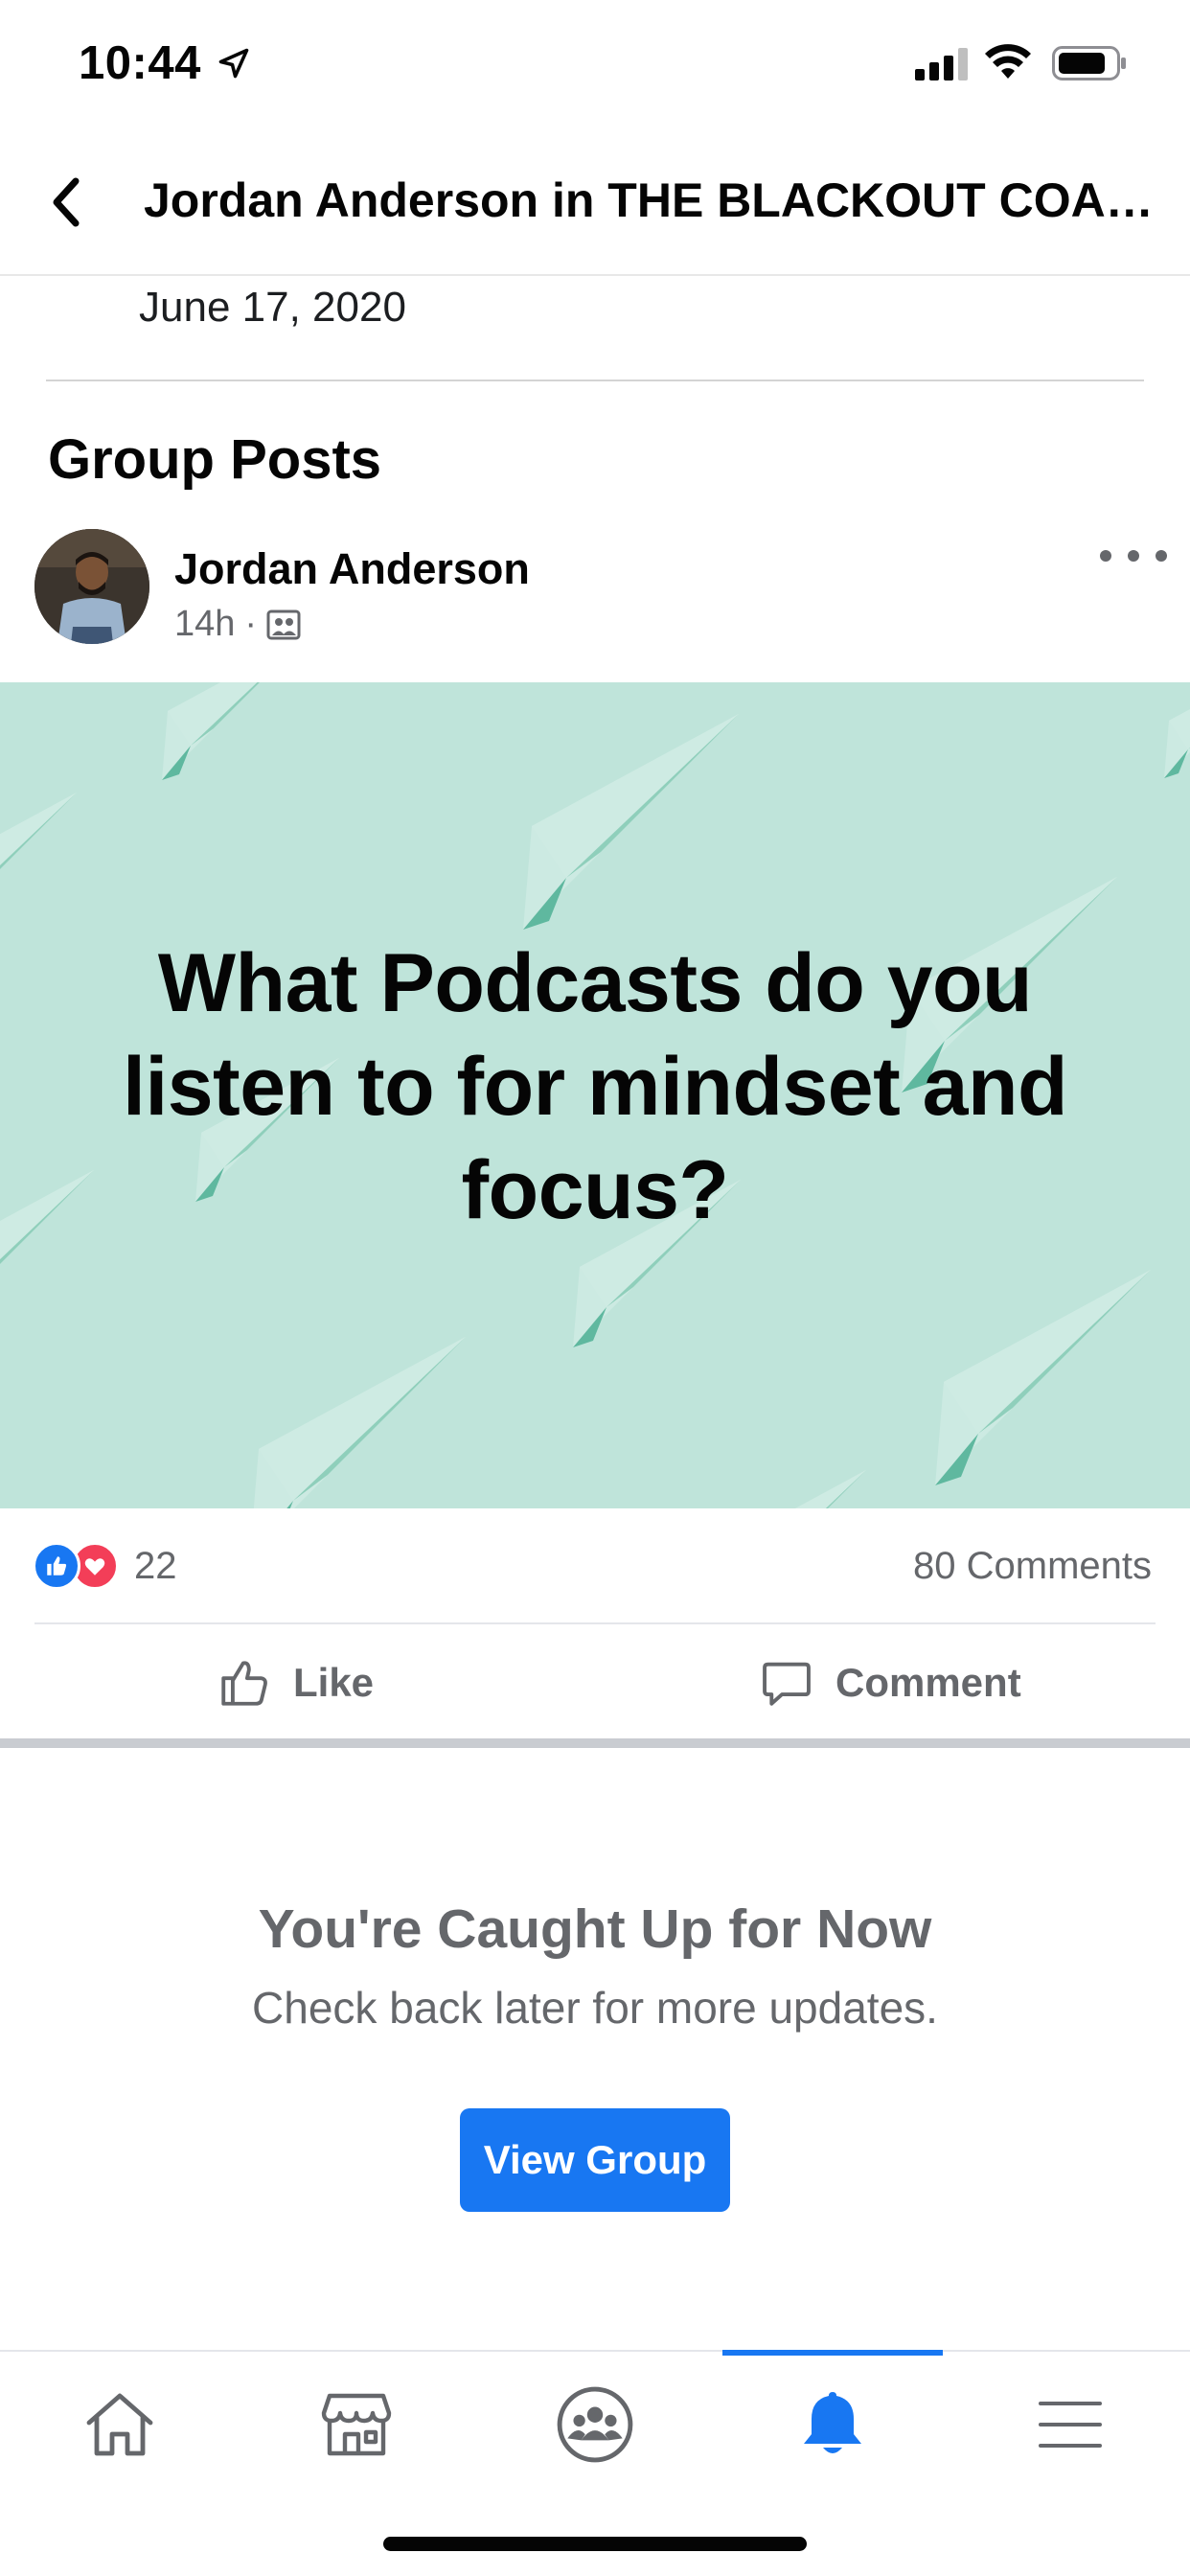  I want to click on tab-groups, so click(595, 2424).